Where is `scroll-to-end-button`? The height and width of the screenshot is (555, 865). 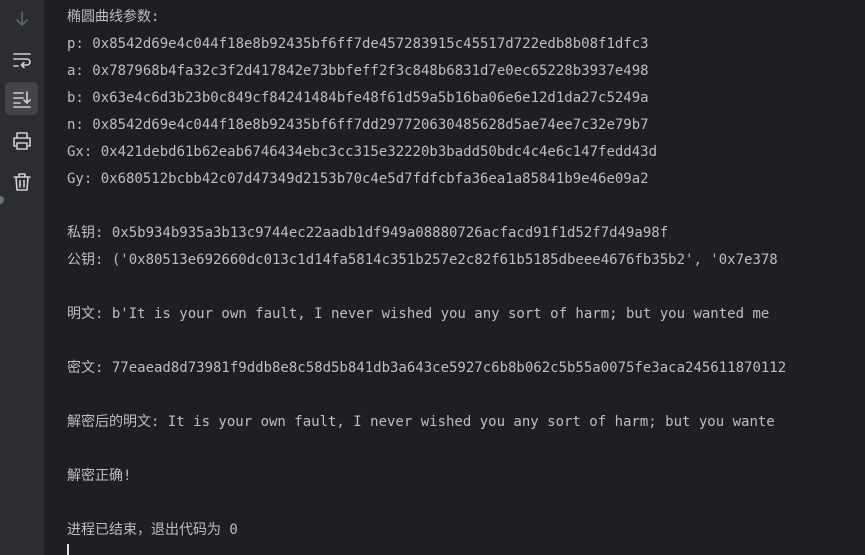 scroll-to-end-button is located at coordinates (21, 98).